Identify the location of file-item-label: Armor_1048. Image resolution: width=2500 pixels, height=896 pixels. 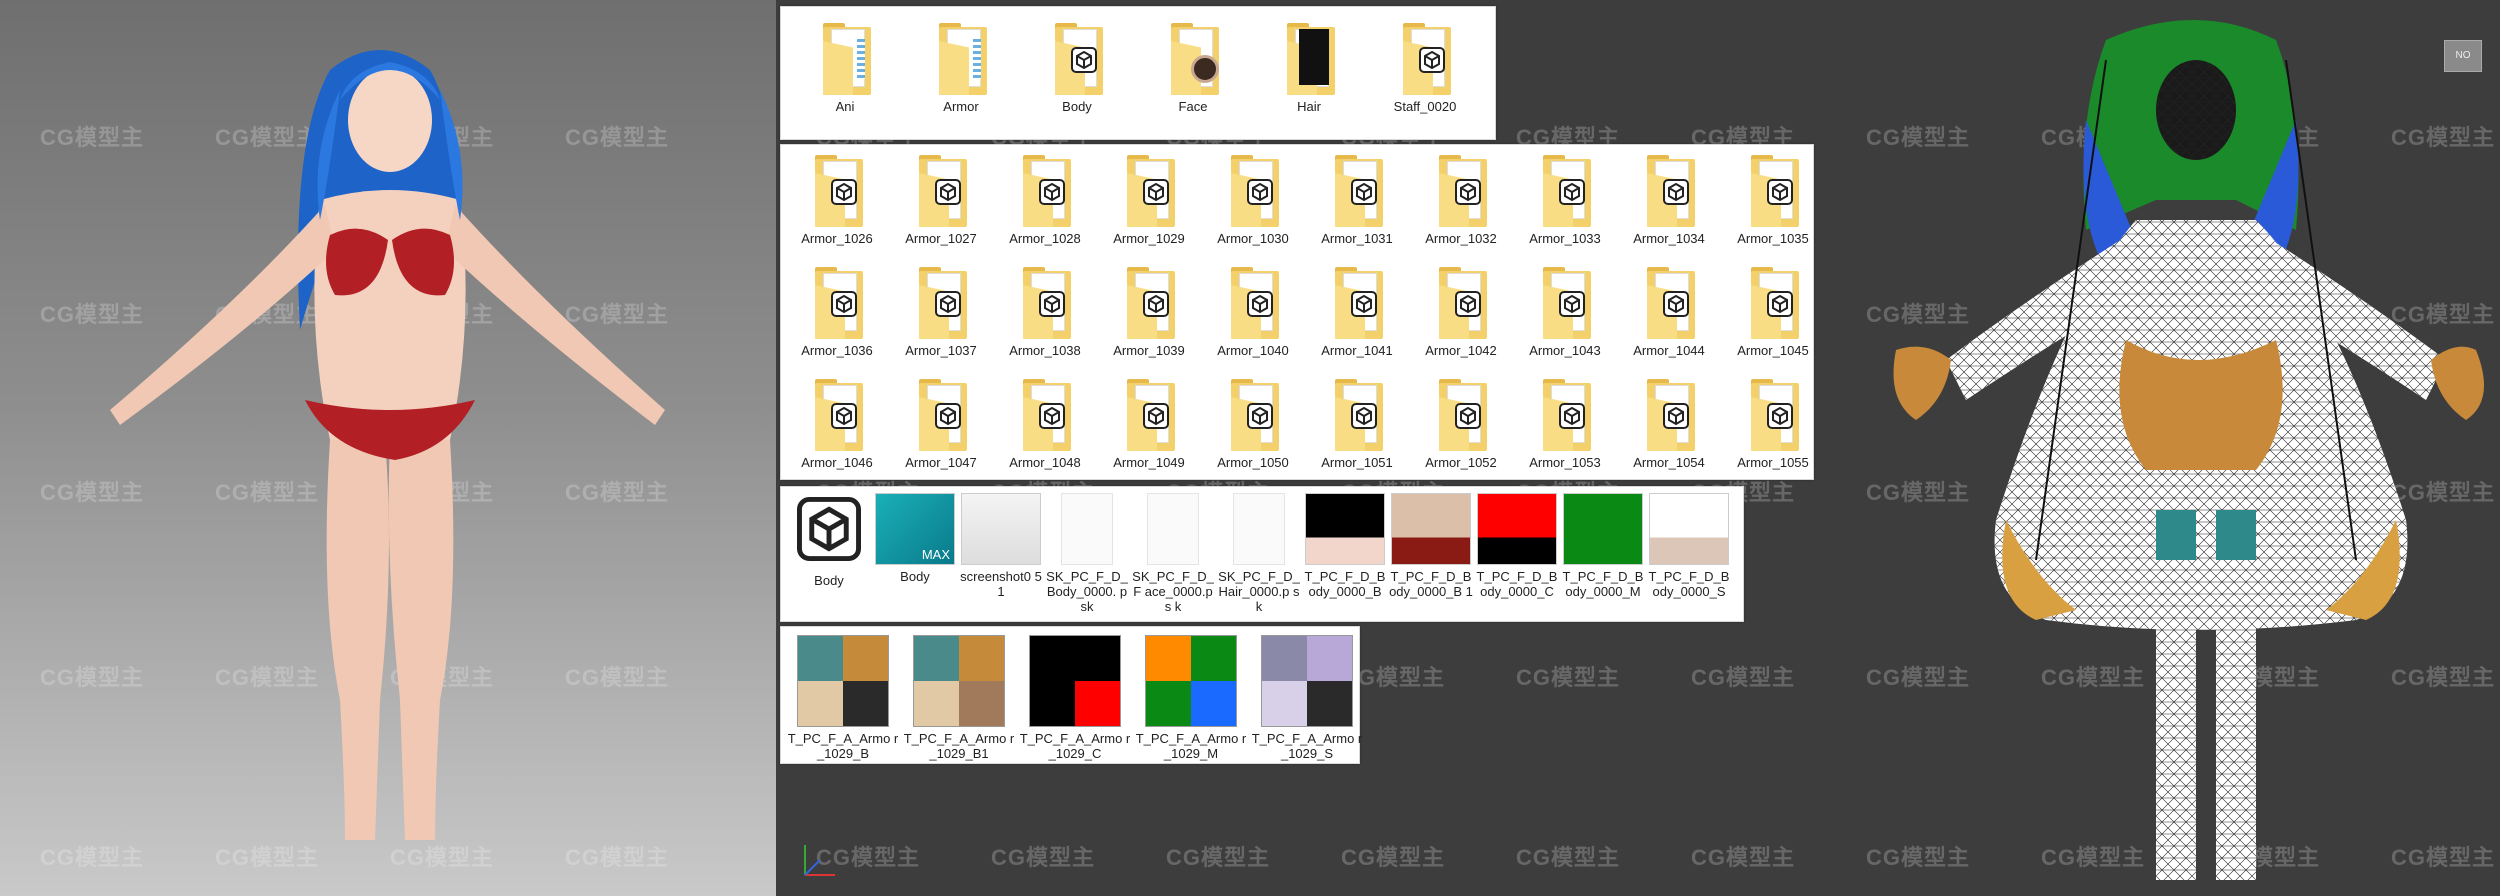
(1045, 462).